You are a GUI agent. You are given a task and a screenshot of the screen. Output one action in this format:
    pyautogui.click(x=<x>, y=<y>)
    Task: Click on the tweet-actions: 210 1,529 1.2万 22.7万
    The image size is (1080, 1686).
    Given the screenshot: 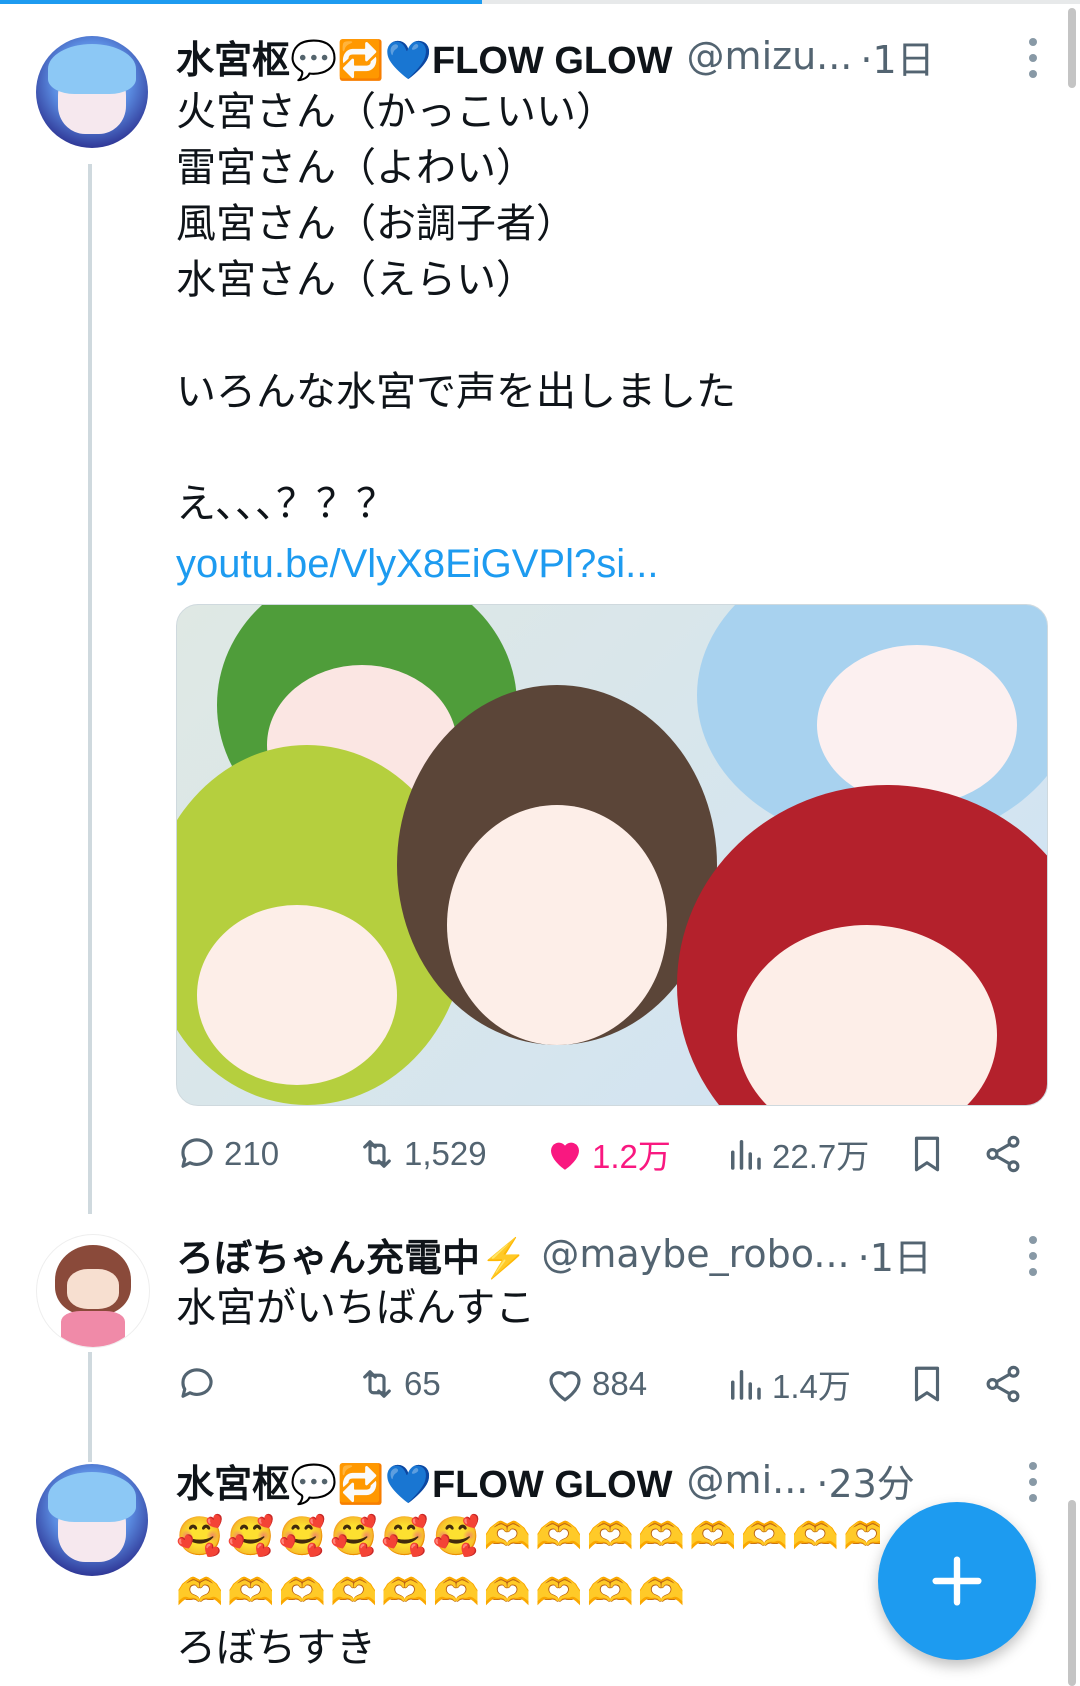 What is the action you would take?
    pyautogui.click(x=606, y=1154)
    